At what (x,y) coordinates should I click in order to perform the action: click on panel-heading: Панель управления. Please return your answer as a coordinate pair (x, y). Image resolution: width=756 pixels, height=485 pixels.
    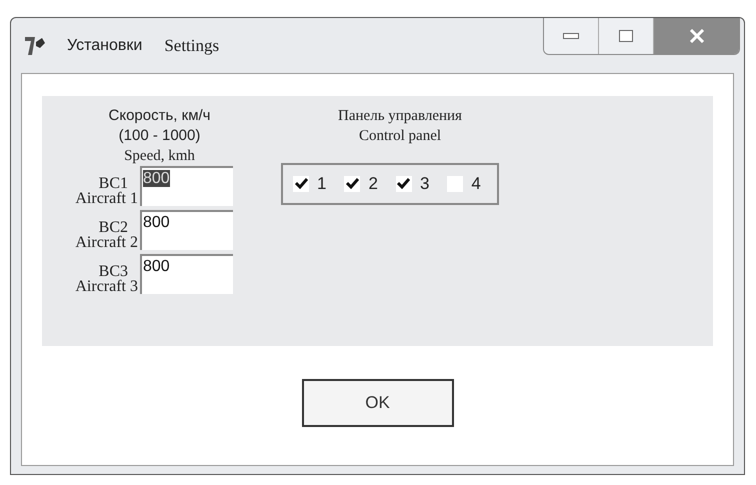
    Looking at the image, I should click on (400, 116).